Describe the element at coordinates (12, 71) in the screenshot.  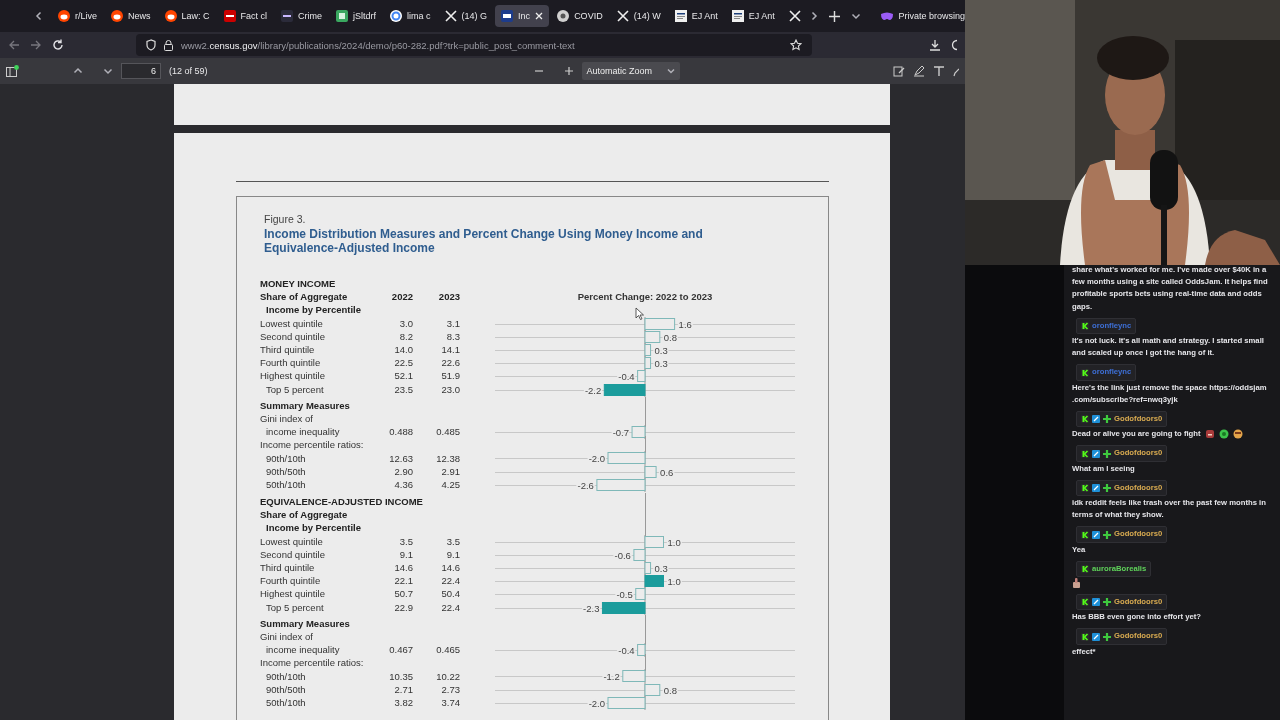
I see `sidebar-toggle-icon` at that location.